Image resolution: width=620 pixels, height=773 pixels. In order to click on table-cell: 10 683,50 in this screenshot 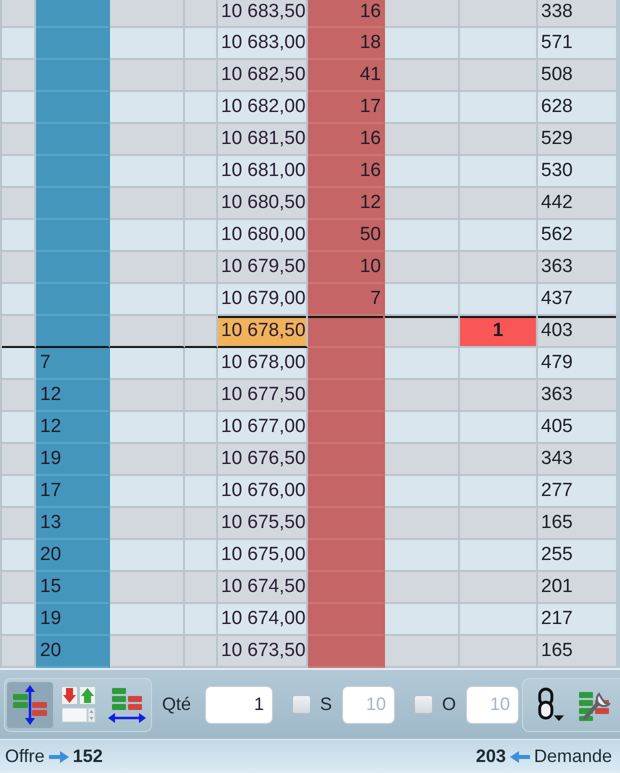, I will do `click(263, 14)`.